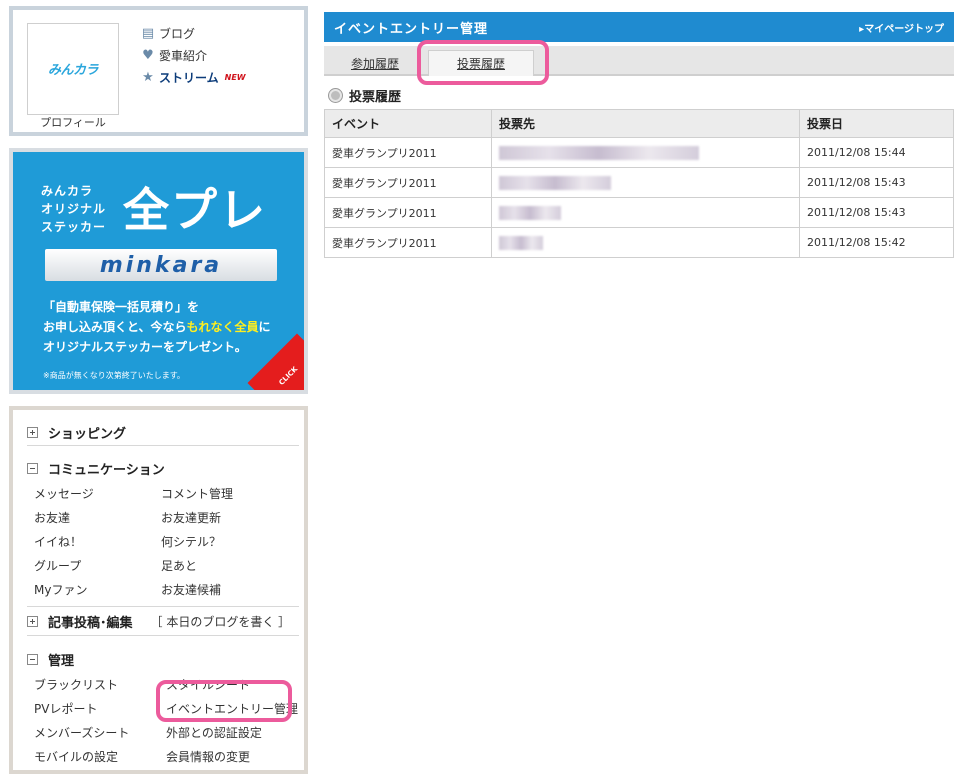 The image size is (968, 781). What do you see at coordinates (214, 732) in the screenshot?
I see `menu-item-external-auth: 外部との認証設定` at bounding box center [214, 732].